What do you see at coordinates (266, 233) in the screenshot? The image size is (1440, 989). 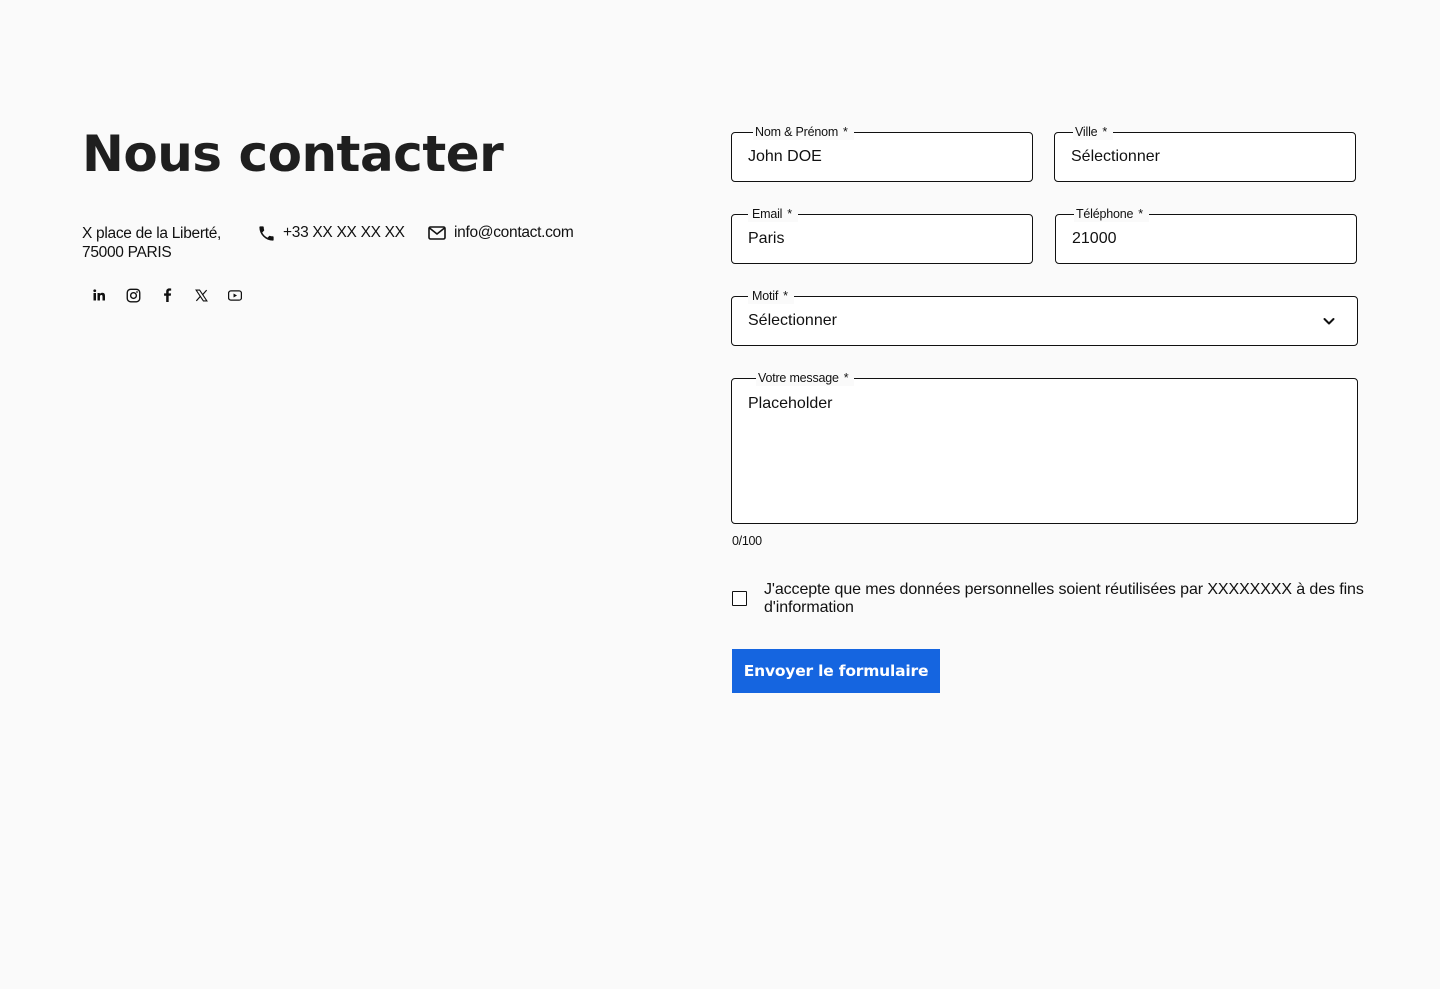 I see `phone-icon` at bounding box center [266, 233].